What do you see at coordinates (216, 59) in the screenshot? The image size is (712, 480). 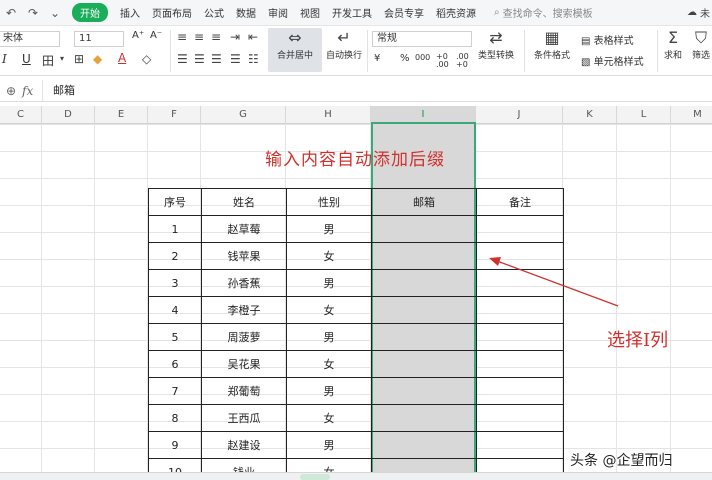 I see `align-right-icon: ☰` at bounding box center [216, 59].